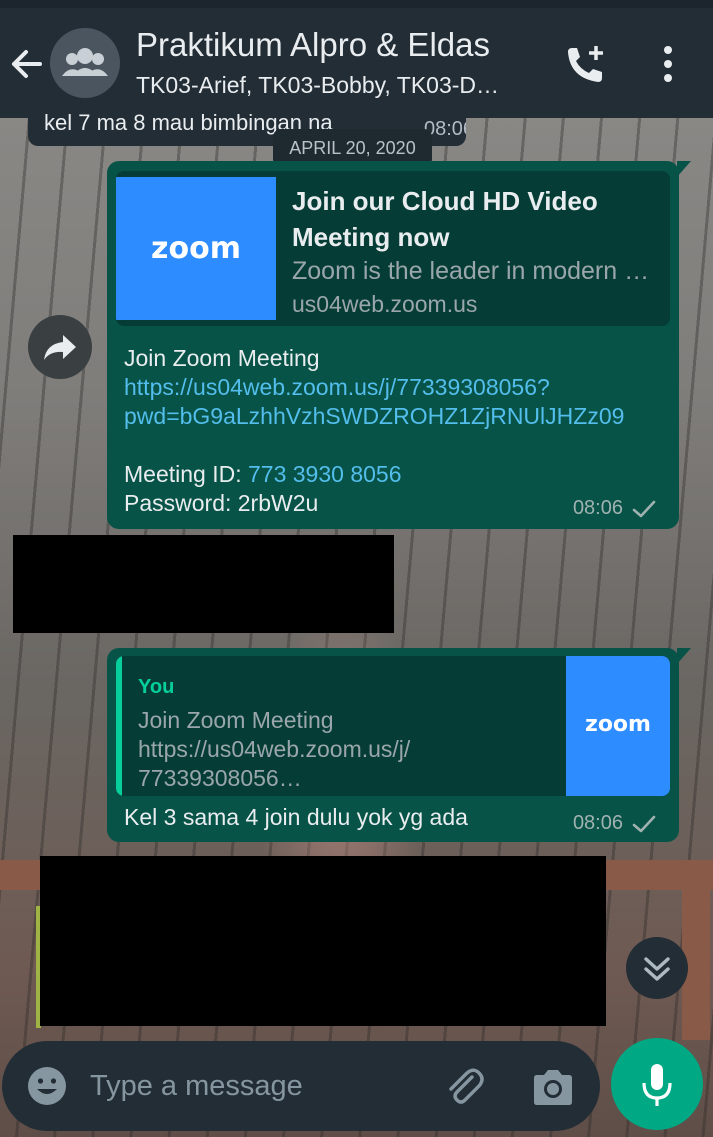 This screenshot has width=713, height=1137. I want to click on message-line: Join Zoom Meeting, so click(222, 358).